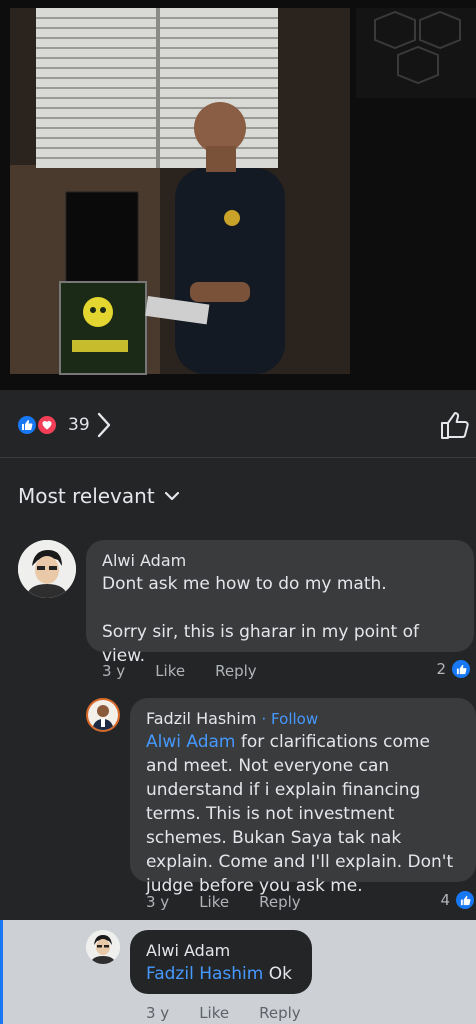 This screenshot has height=1024, width=476. What do you see at coordinates (1, 972) in the screenshot?
I see `highlight-indicator` at bounding box center [1, 972].